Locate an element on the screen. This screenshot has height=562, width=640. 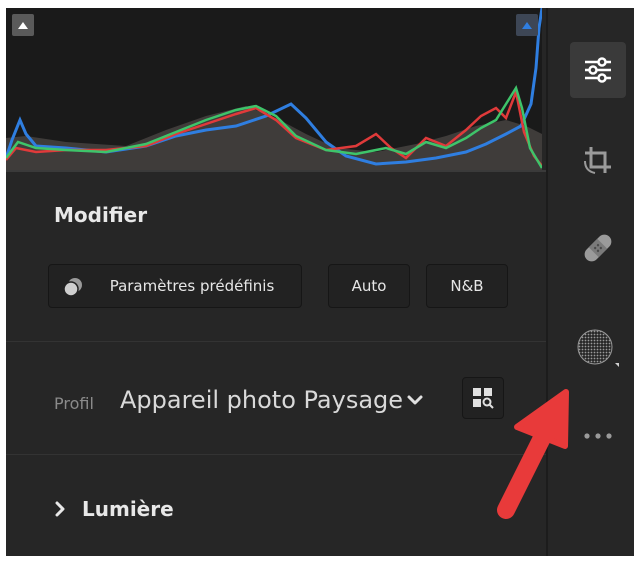
shadow-clipping-toggle is located at coordinates (23, 25).